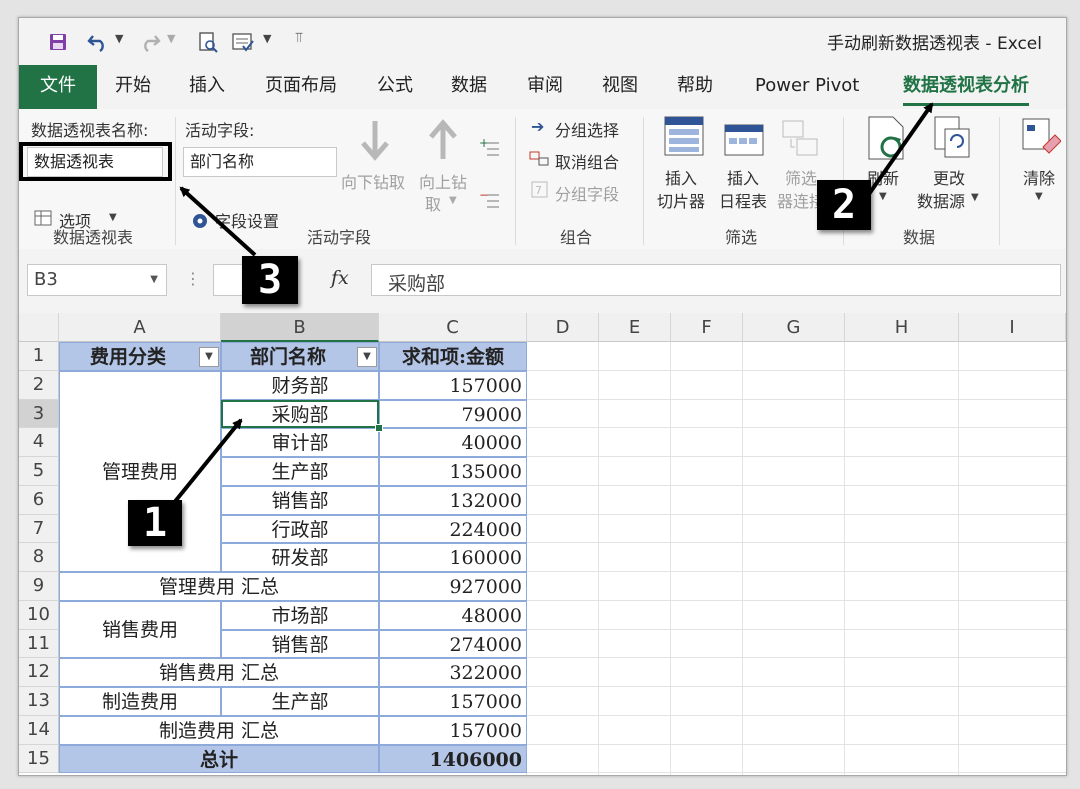 This screenshot has width=1080, height=789. I want to click on column-header-d: D, so click(563, 327).